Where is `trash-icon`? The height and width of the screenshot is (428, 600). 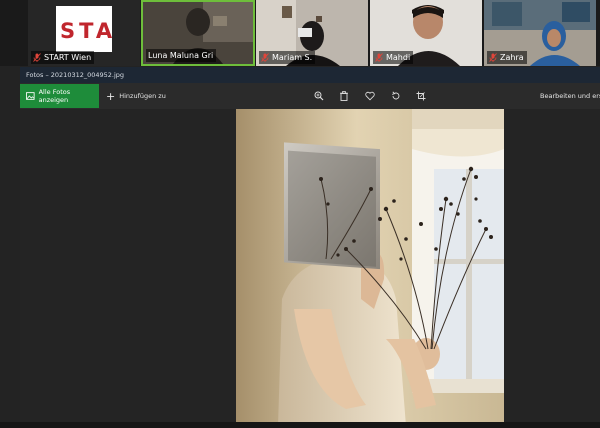 trash-icon is located at coordinates (344, 96).